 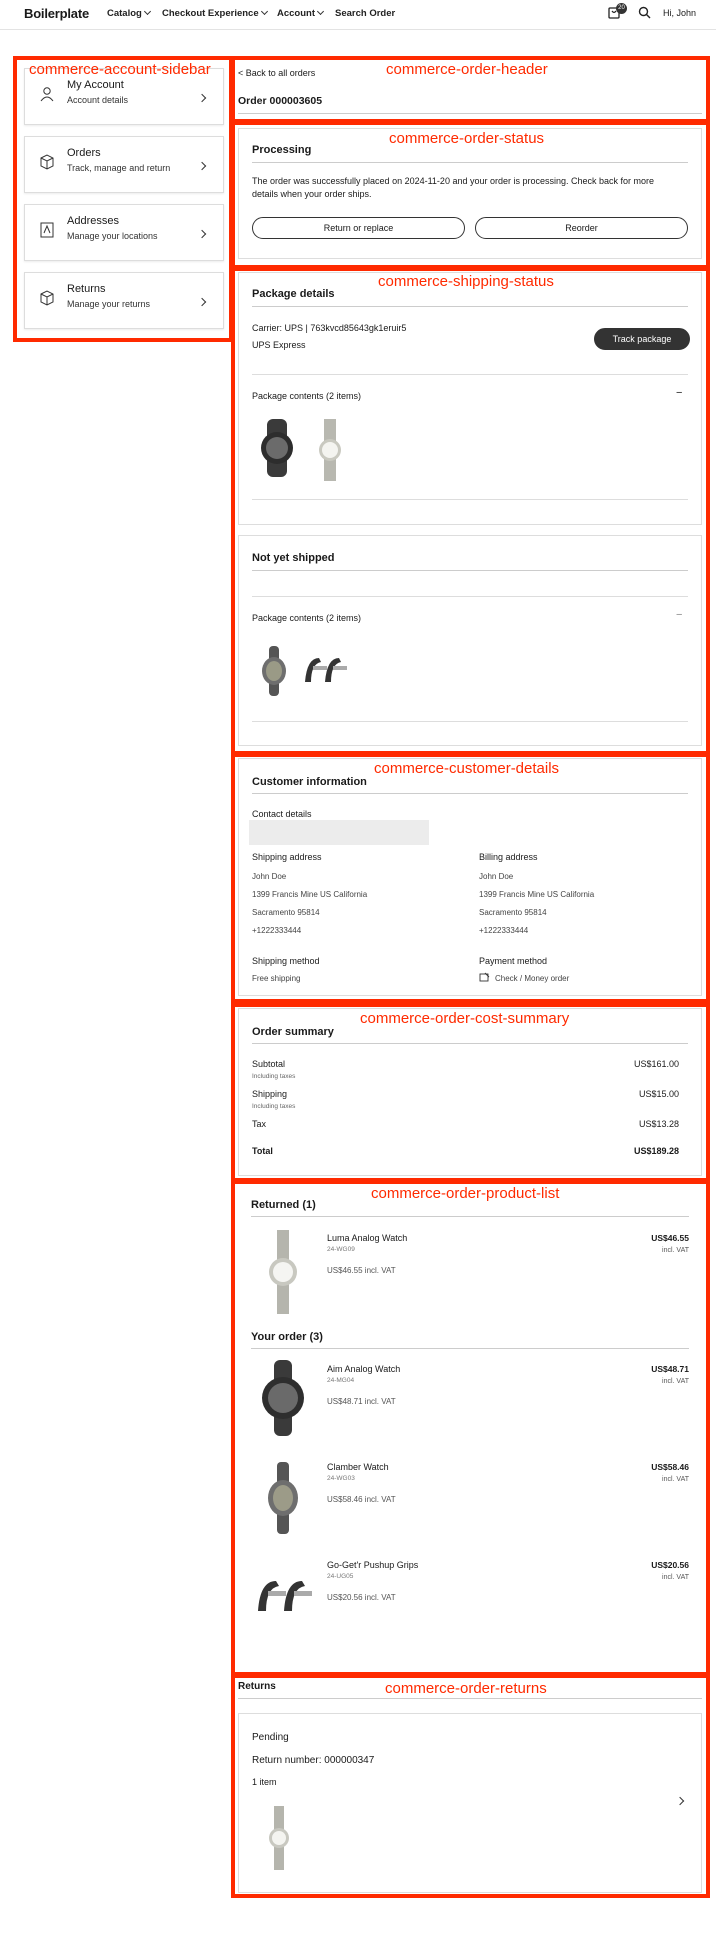 What do you see at coordinates (363, 1369) in the screenshot?
I see `product-name: Aim Analog Watch` at bounding box center [363, 1369].